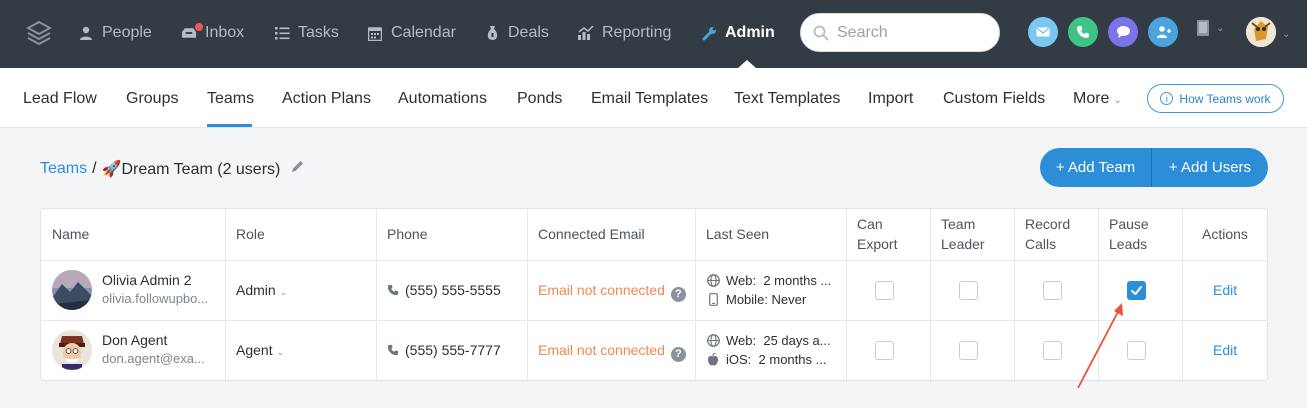 The width and height of the screenshot is (1307, 408). Describe the element at coordinates (39, 33) in the screenshot. I see `logo-icon` at that location.